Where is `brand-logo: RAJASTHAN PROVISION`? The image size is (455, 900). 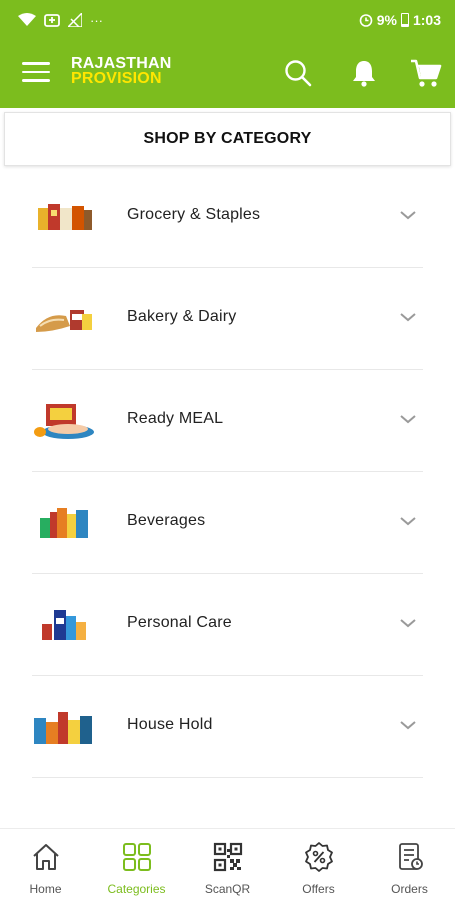
brand-logo: RAJASTHAN PROVISION is located at coordinates (121, 71).